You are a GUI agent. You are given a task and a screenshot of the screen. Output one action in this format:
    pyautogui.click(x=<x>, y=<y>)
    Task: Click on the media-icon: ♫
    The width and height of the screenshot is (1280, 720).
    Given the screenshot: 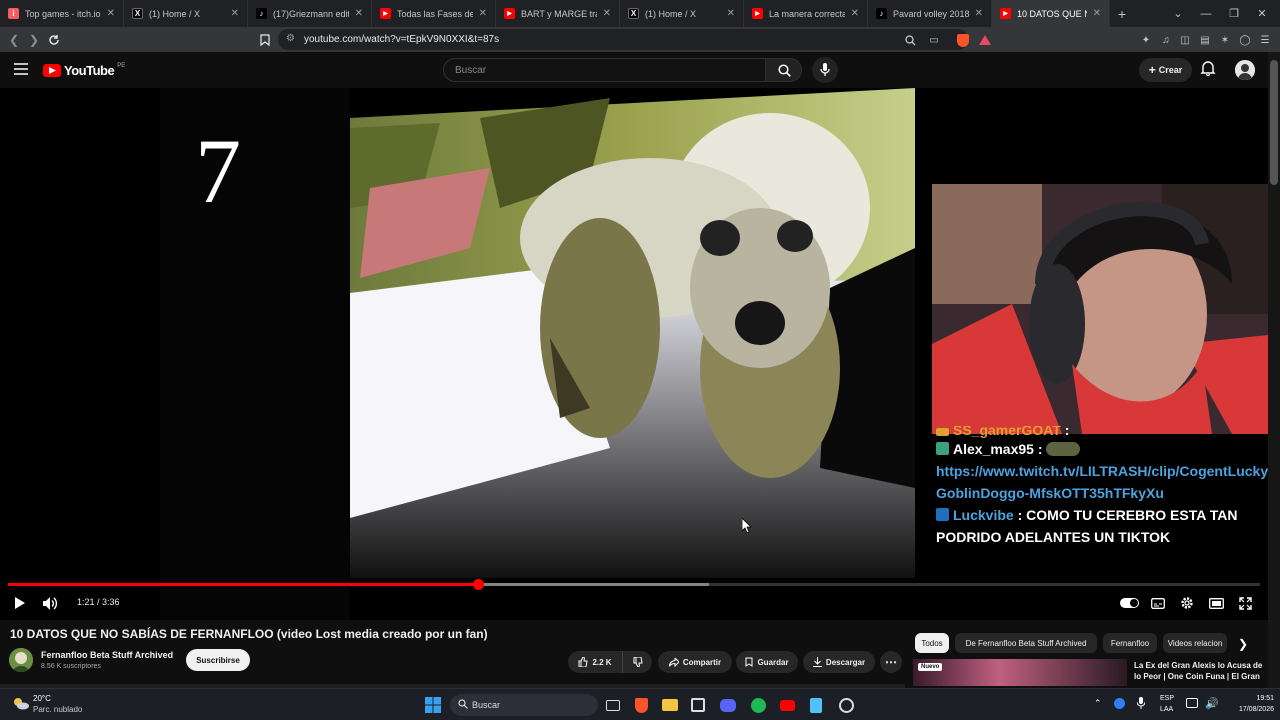 What is the action you would take?
    pyautogui.click(x=1166, y=40)
    